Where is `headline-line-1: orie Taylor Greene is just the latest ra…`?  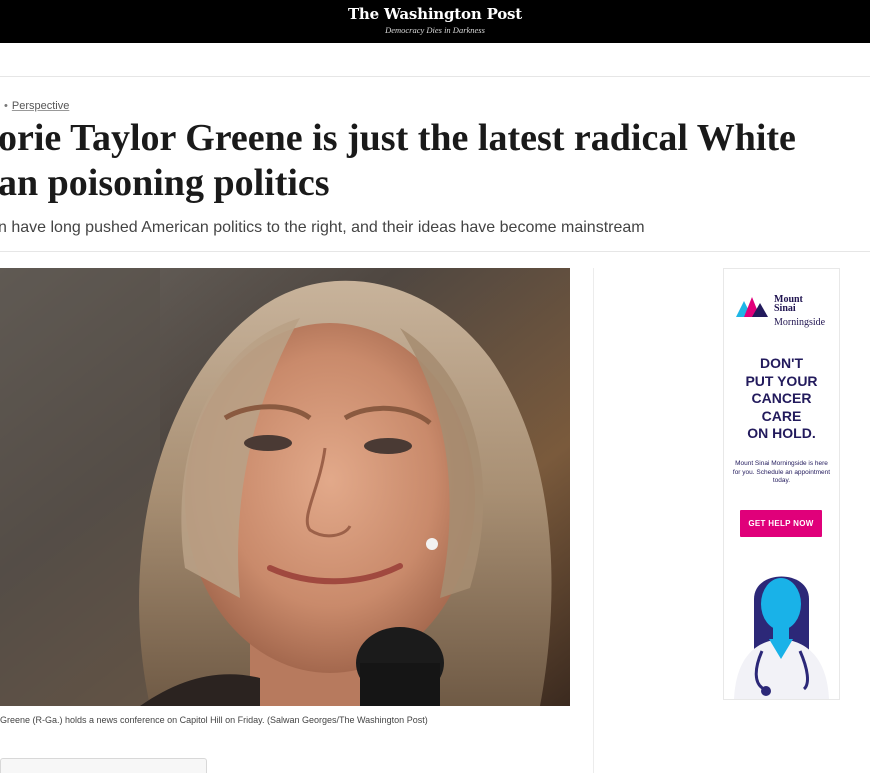 headline-line-1: orie Taylor Greene is just the latest ra… is located at coordinates (398, 138).